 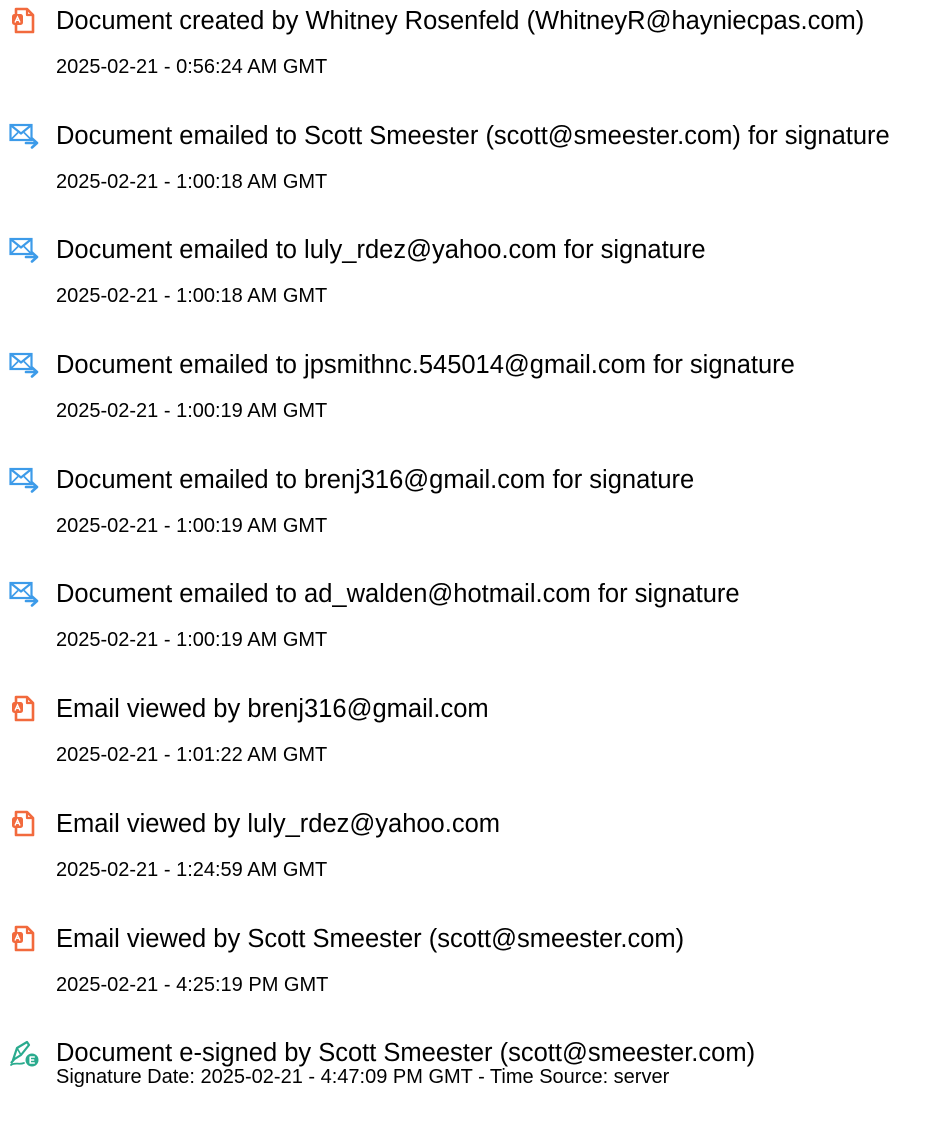 I want to click on e-sign-pen-icon, so click(x=25, y=1053).